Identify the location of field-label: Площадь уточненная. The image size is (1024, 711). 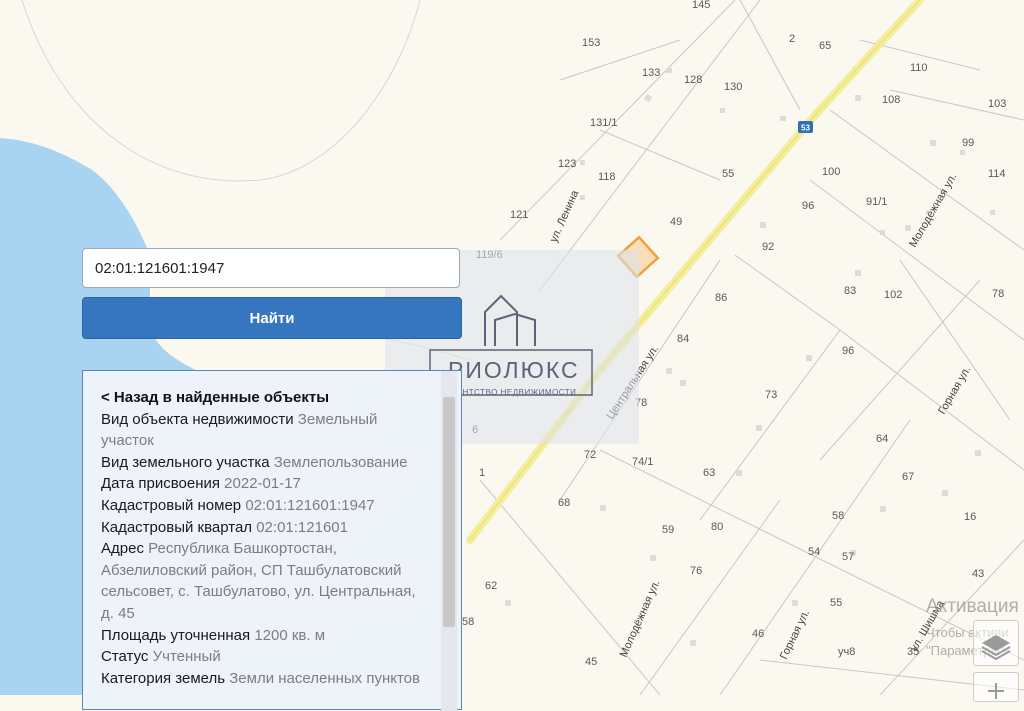
(176, 635).